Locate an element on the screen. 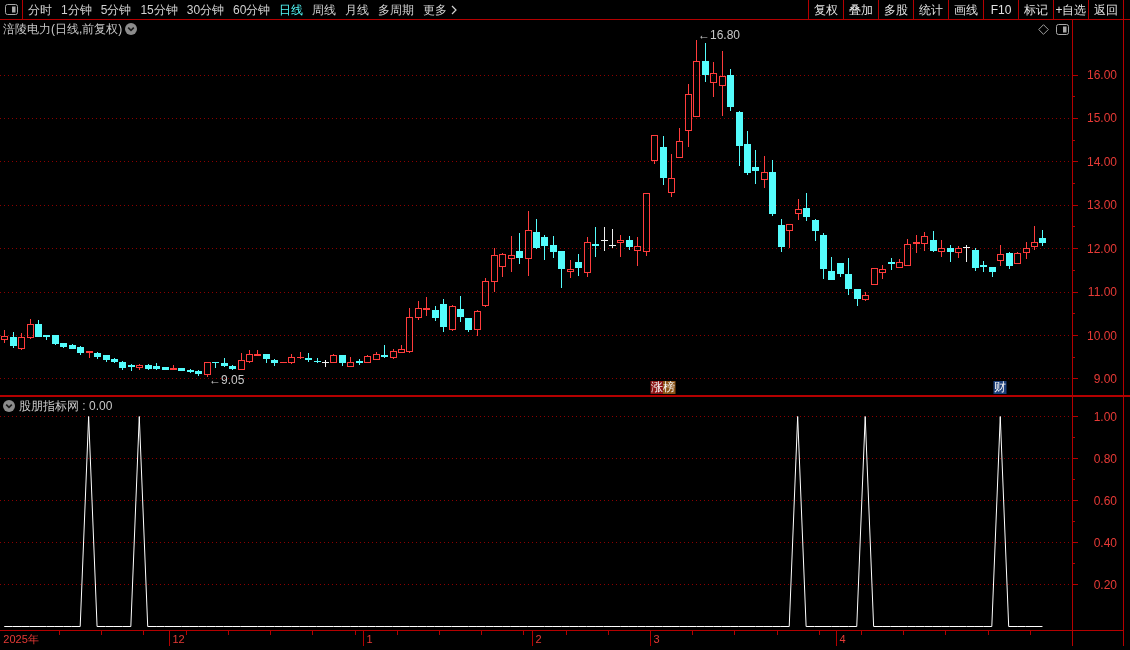  date-axis-label: 3 is located at coordinates (656, 638).